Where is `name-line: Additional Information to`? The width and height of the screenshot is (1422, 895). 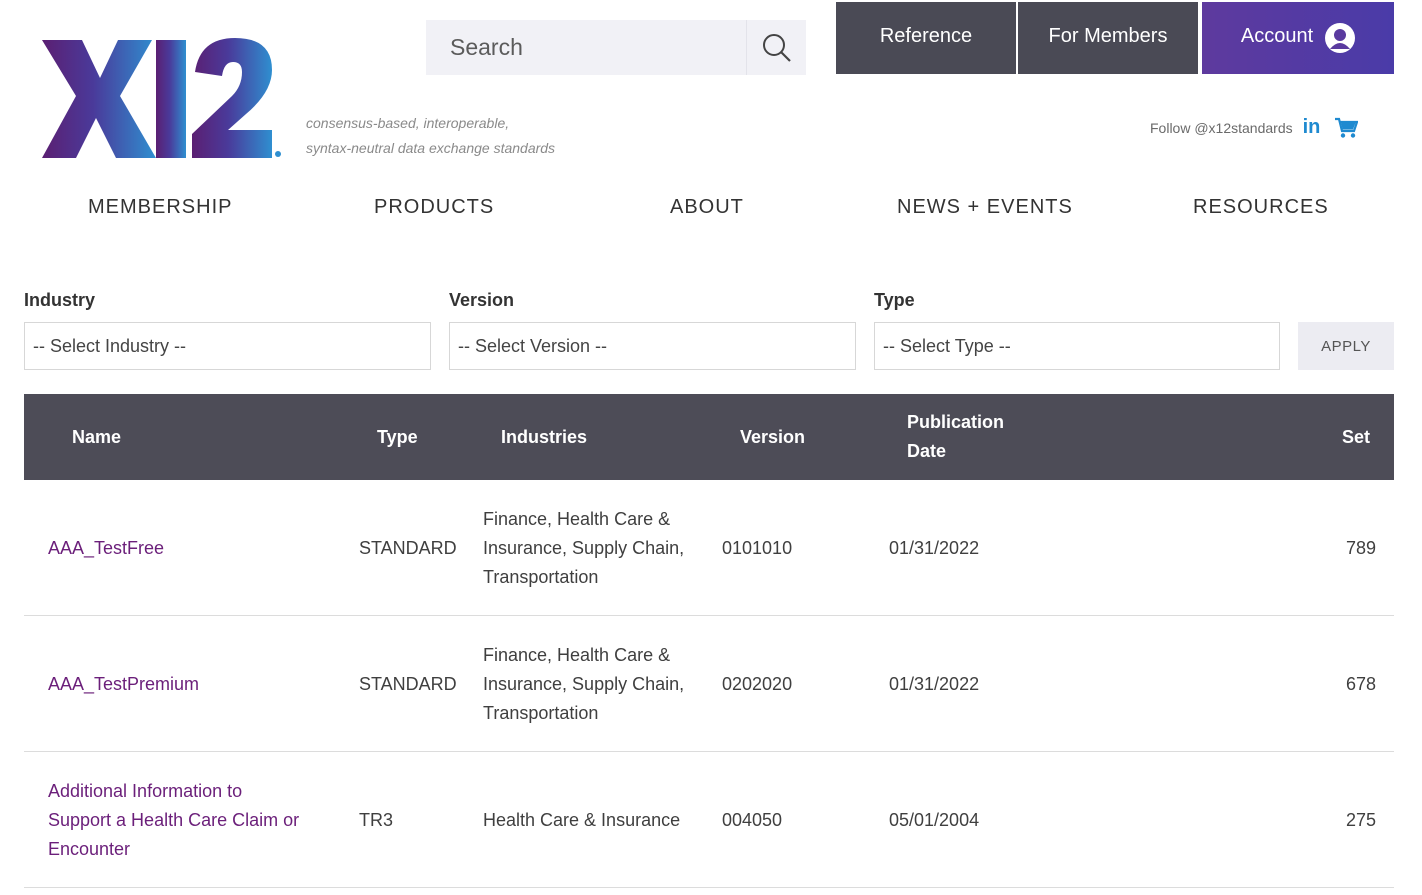 name-line: Additional Information to is located at coordinates (145, 791).